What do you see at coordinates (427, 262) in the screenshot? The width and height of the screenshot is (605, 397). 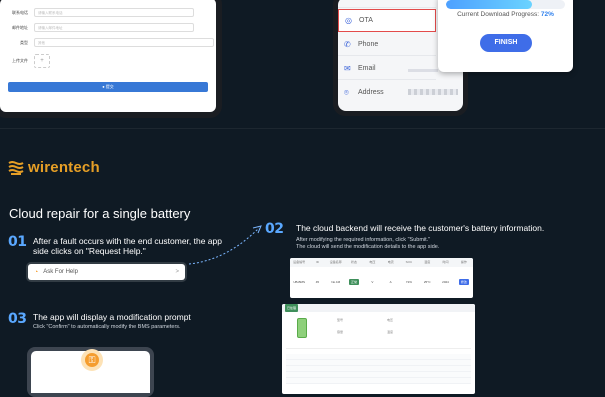 I see `table-header-cell: 温度` at bounding box center [427, 262].